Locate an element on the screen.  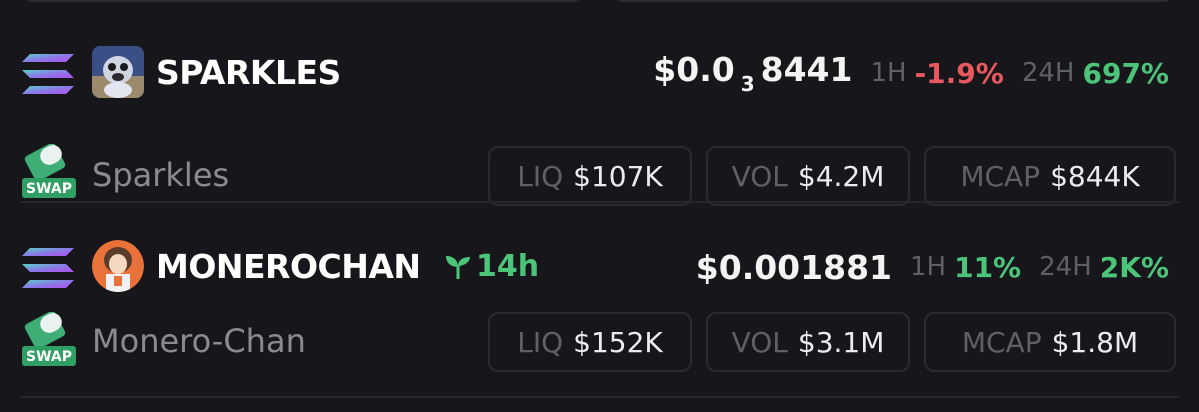
price-line: $0.001881 1H 11% 24H 2K% is located at coordinates (932, 267).